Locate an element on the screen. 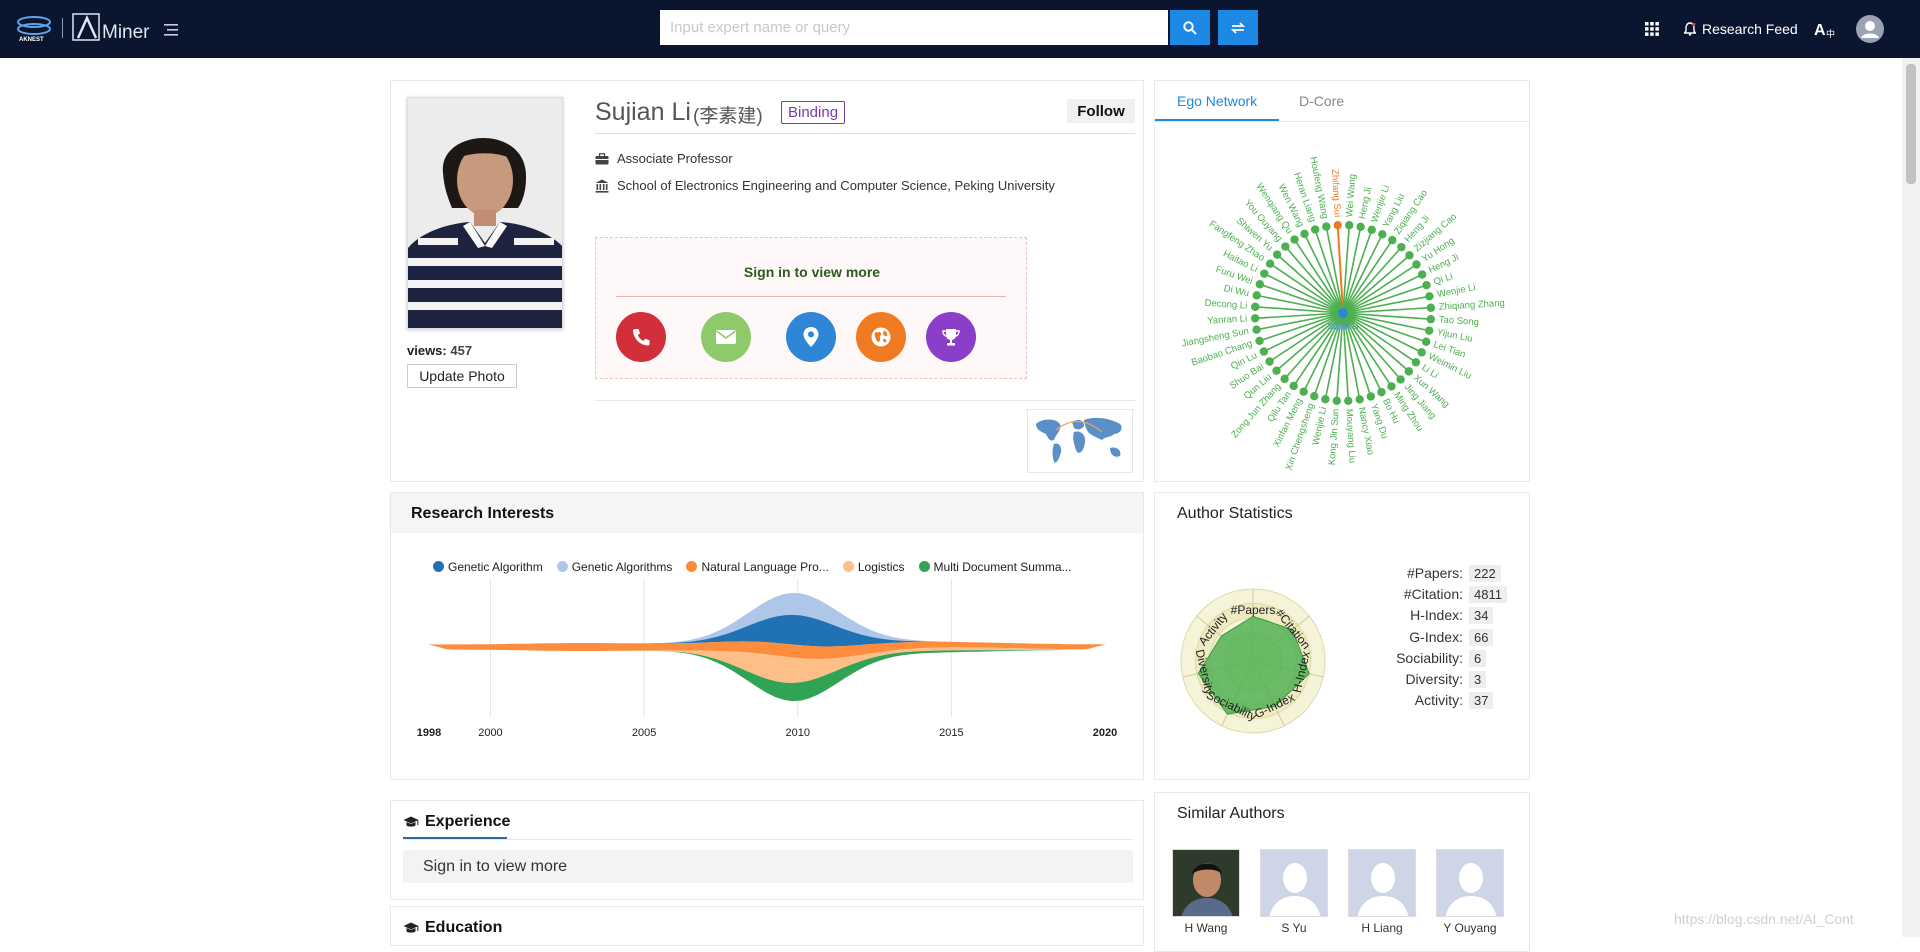  homepage-button is located at coordinates (881, 337).